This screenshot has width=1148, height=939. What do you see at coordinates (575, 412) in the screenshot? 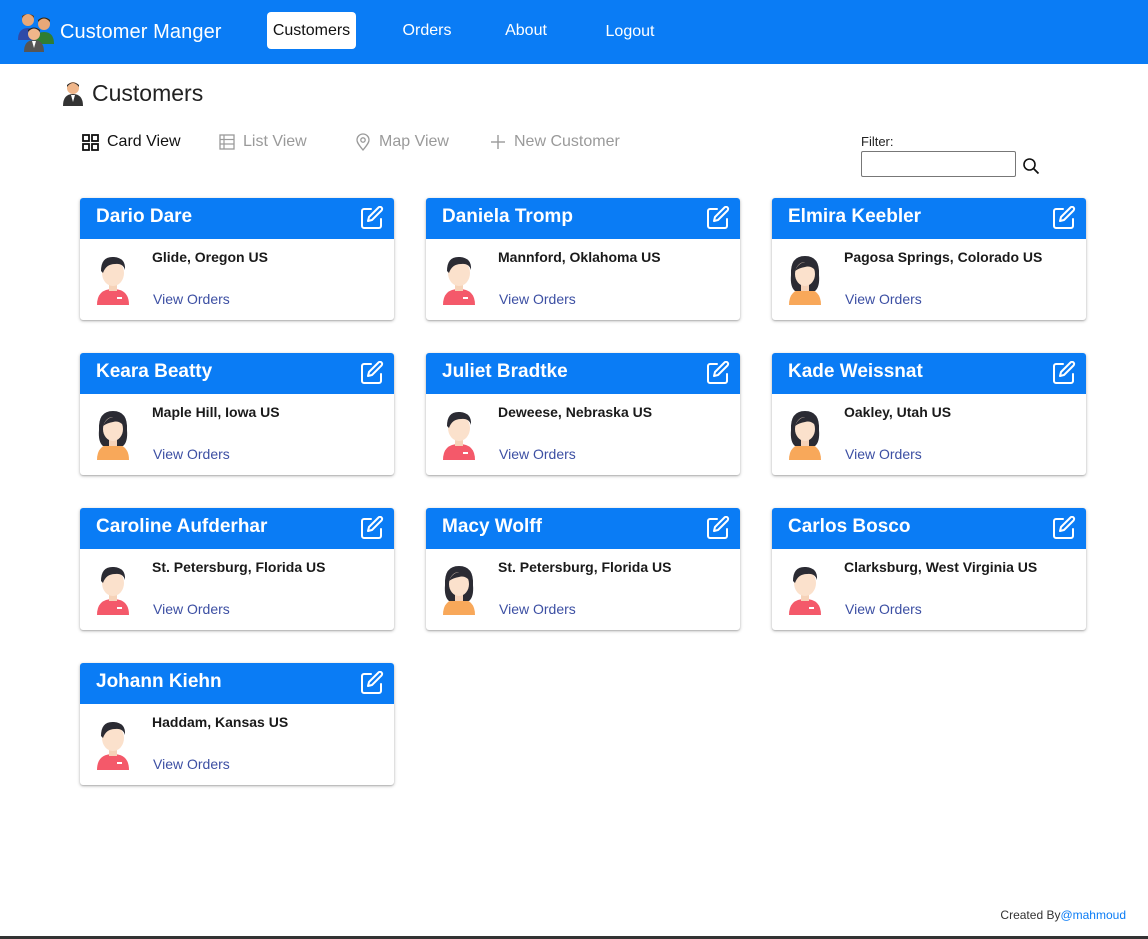
I see `customer-location: Deweese, Nebraska US` at bounding box center [575, 412].